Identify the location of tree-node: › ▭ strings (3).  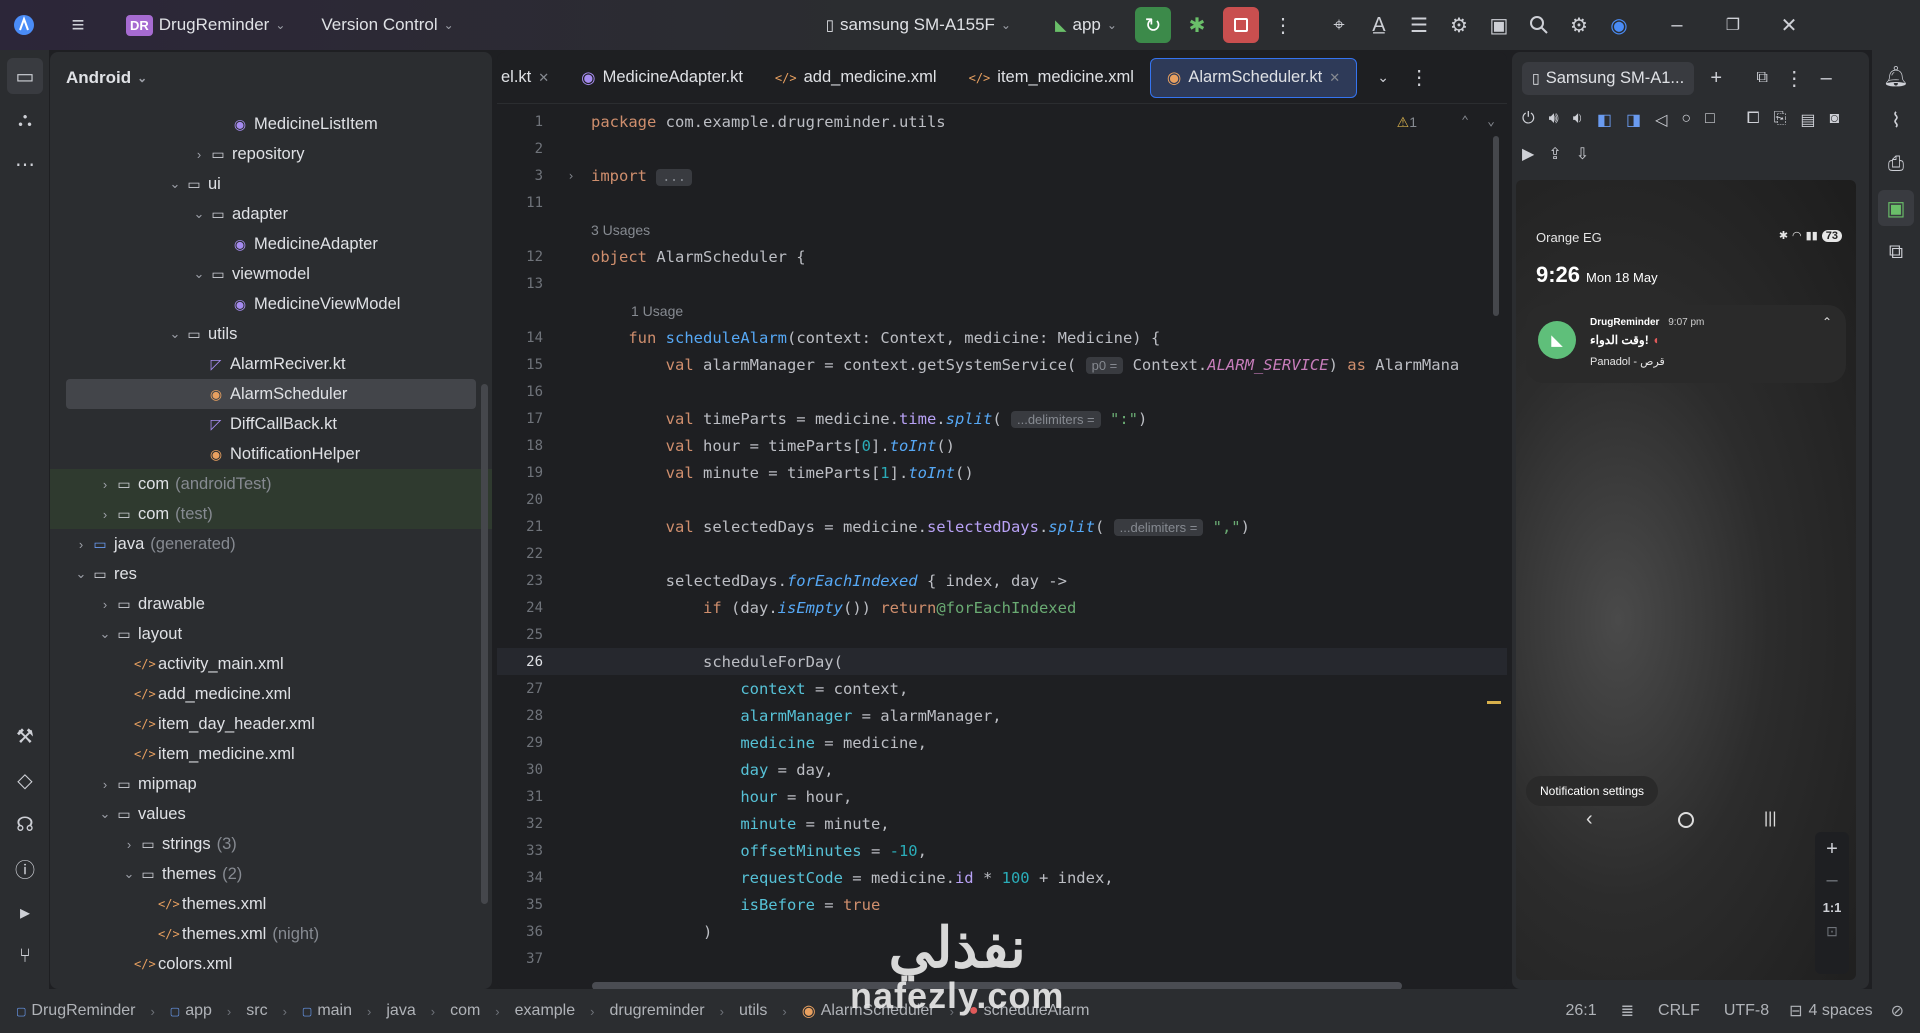
(271, 844).